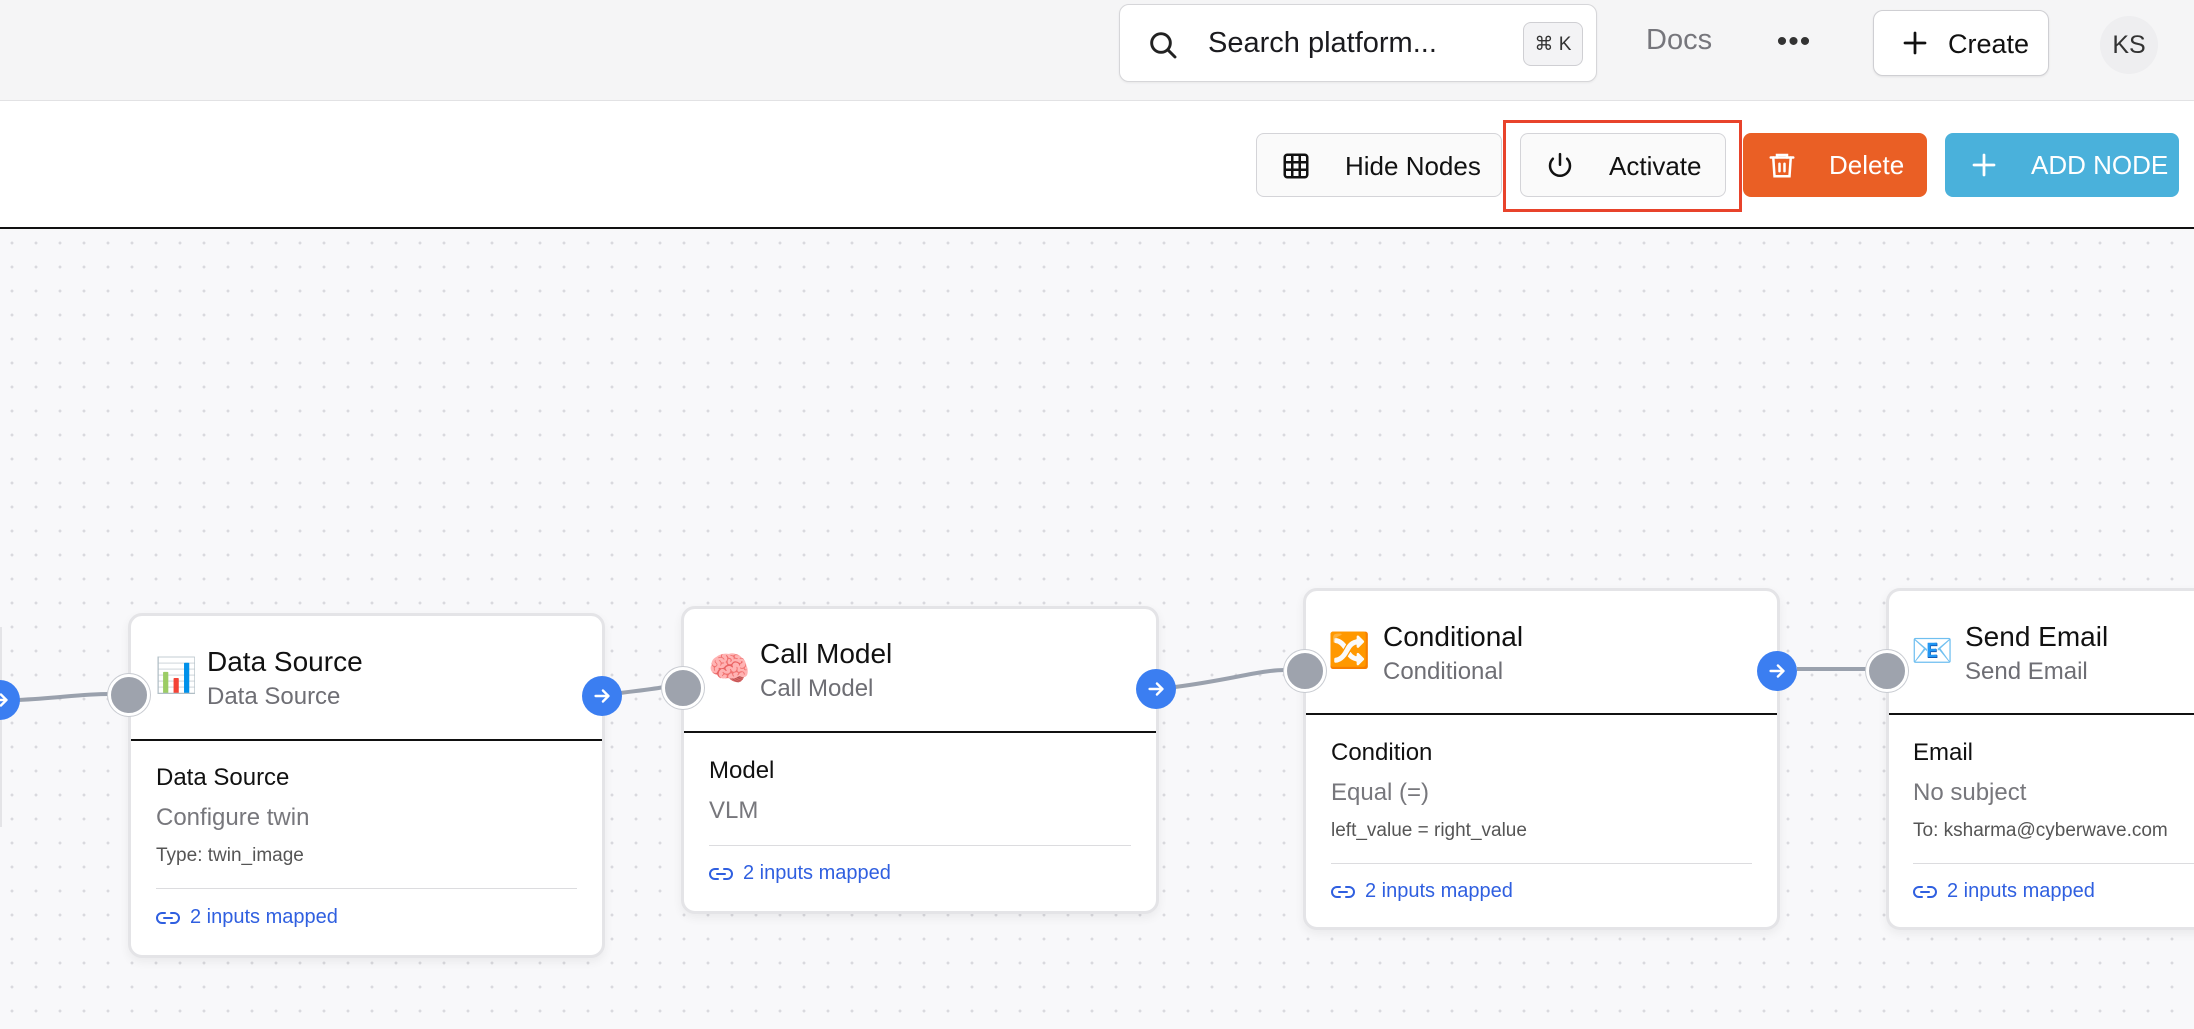 The width and height of the screenshot is (2194, 1029). I want to click on node-value: VLM, so click(734, 810).